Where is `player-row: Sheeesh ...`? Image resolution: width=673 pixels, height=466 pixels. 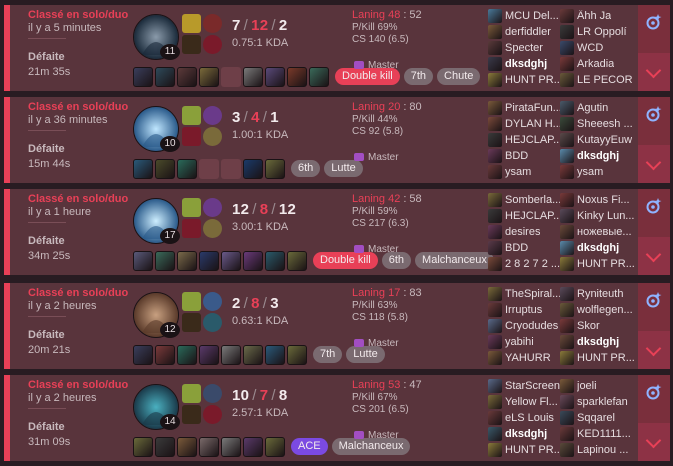 player-row: Sheeesh ... is located at coordinates (598, 124).